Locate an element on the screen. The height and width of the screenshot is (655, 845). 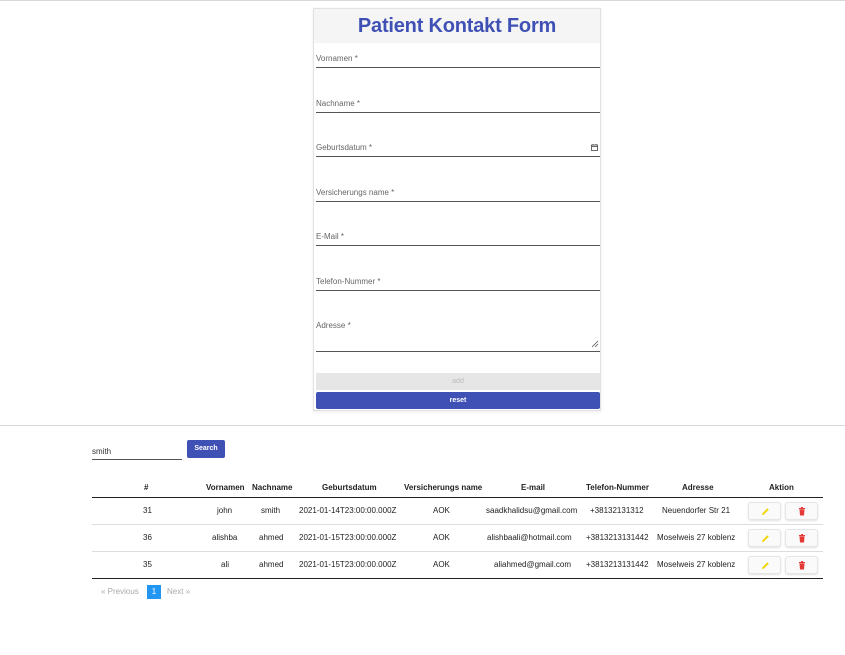
reset-button: reset is located at coordinates (458, 400).